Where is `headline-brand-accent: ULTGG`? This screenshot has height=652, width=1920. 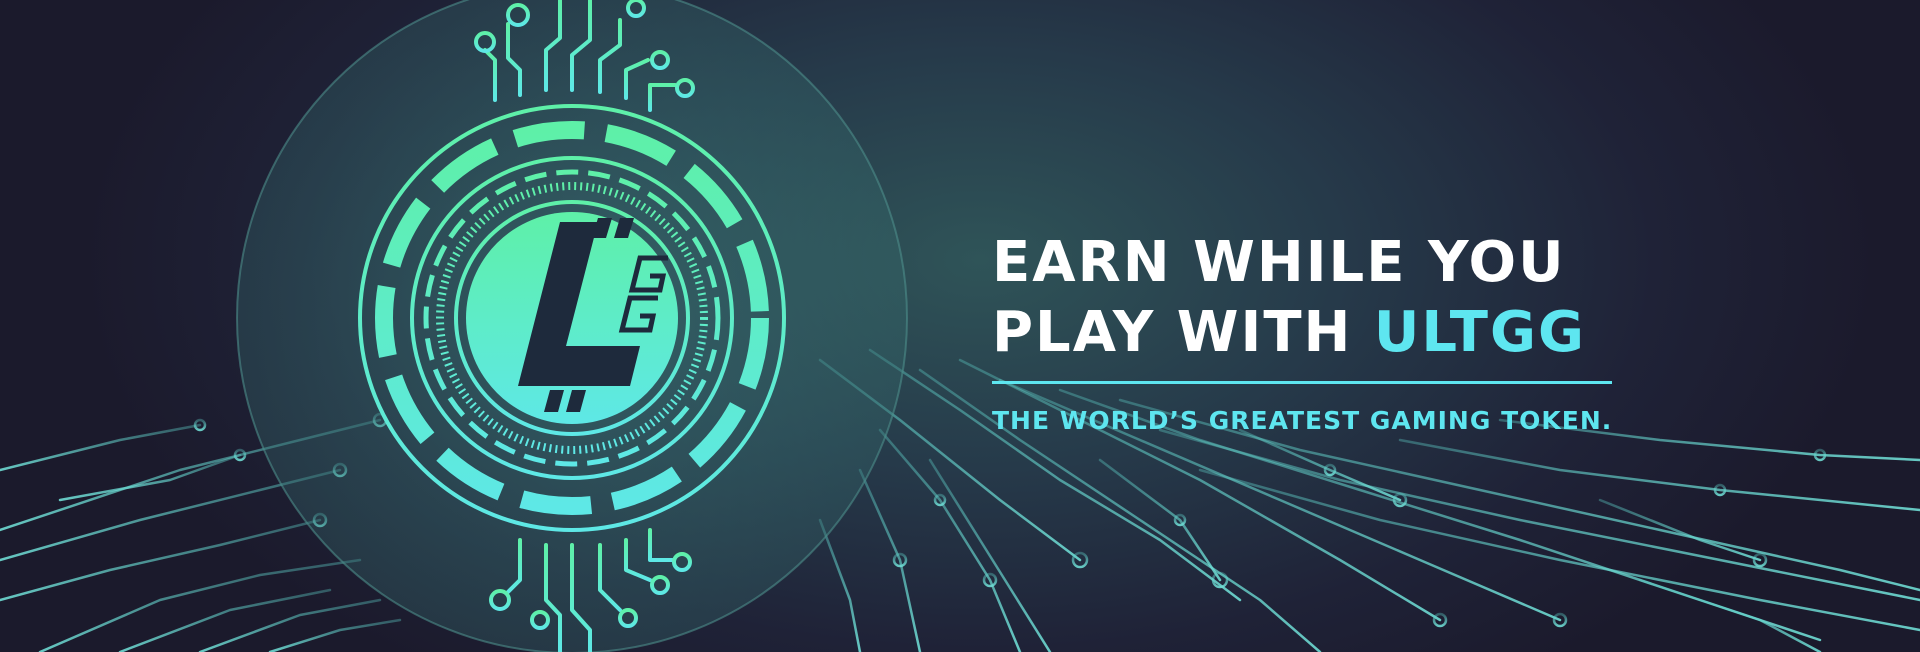 headline-brand-accent: ULTGG is located at coordinates (1479, 332).